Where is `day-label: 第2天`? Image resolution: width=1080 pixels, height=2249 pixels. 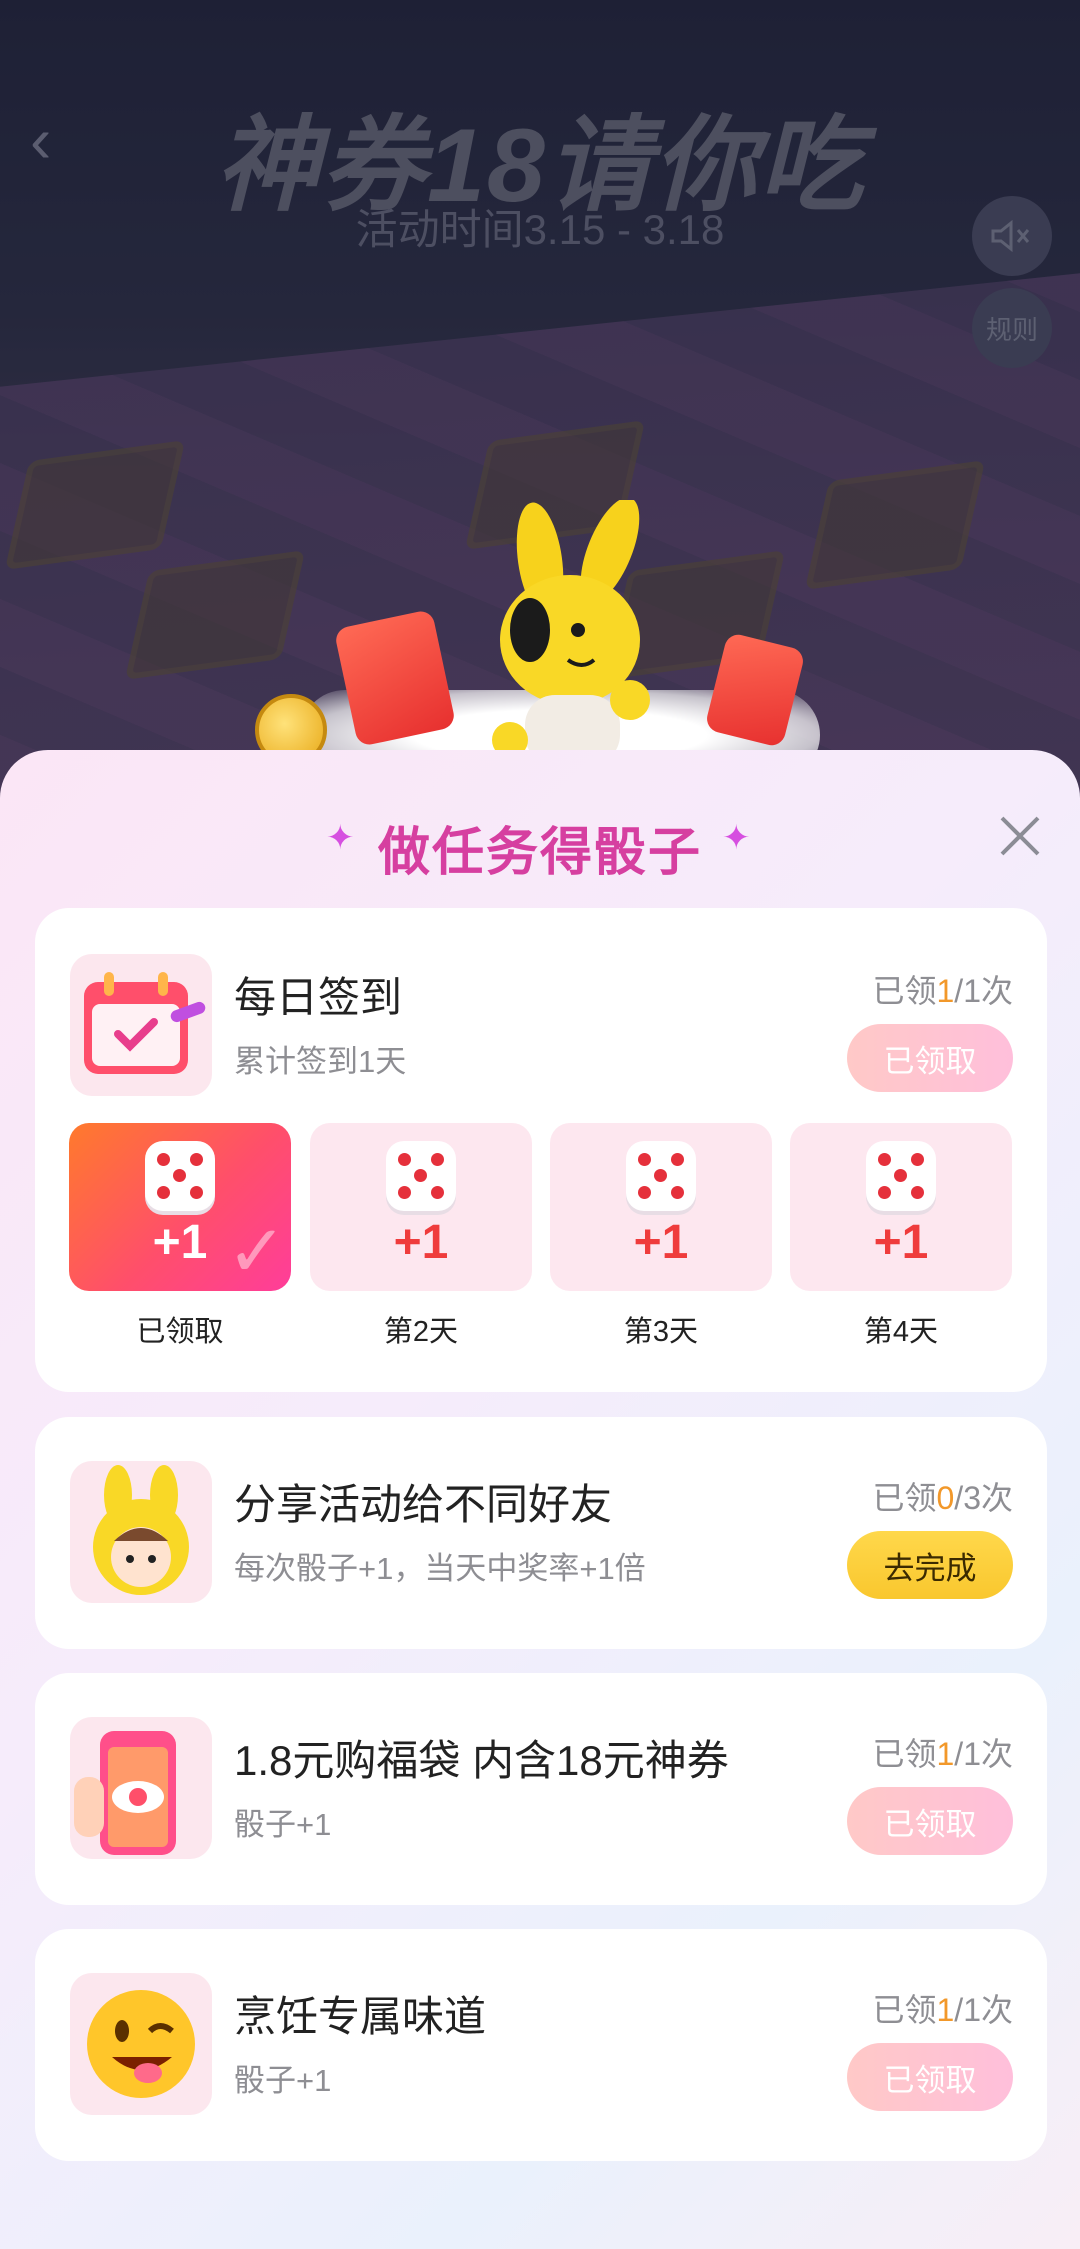
day-label: 第2天 is located at coordinates (421, 1332).